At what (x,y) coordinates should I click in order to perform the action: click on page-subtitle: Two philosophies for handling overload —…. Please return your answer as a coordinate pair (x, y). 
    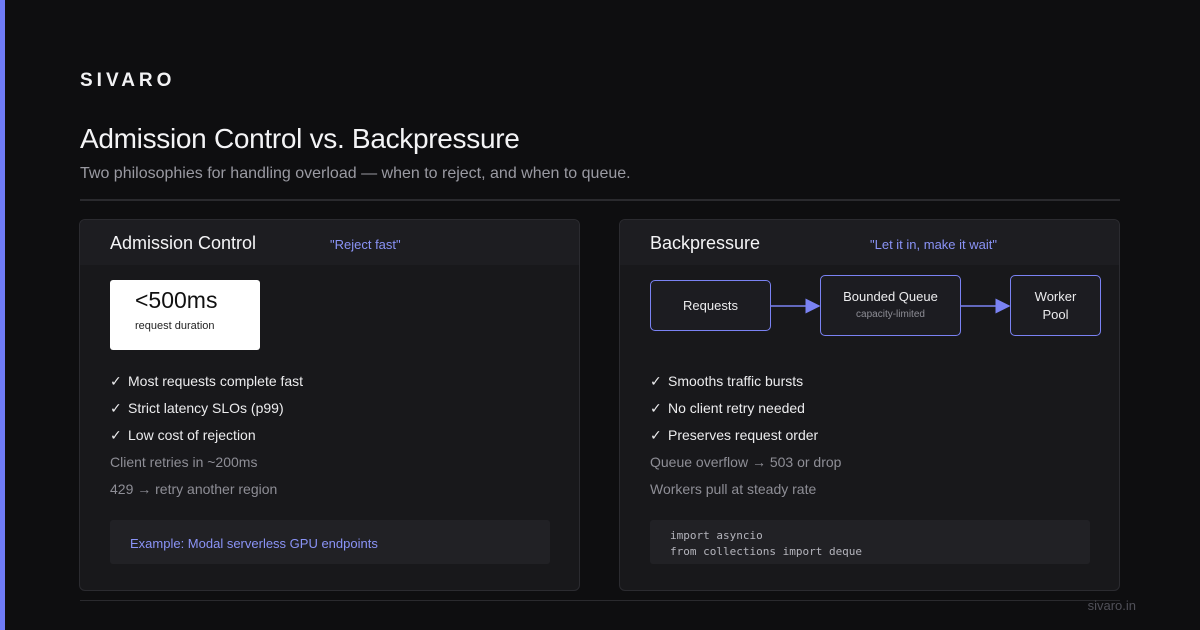
    Looking at the image, I should click on (355, 173).